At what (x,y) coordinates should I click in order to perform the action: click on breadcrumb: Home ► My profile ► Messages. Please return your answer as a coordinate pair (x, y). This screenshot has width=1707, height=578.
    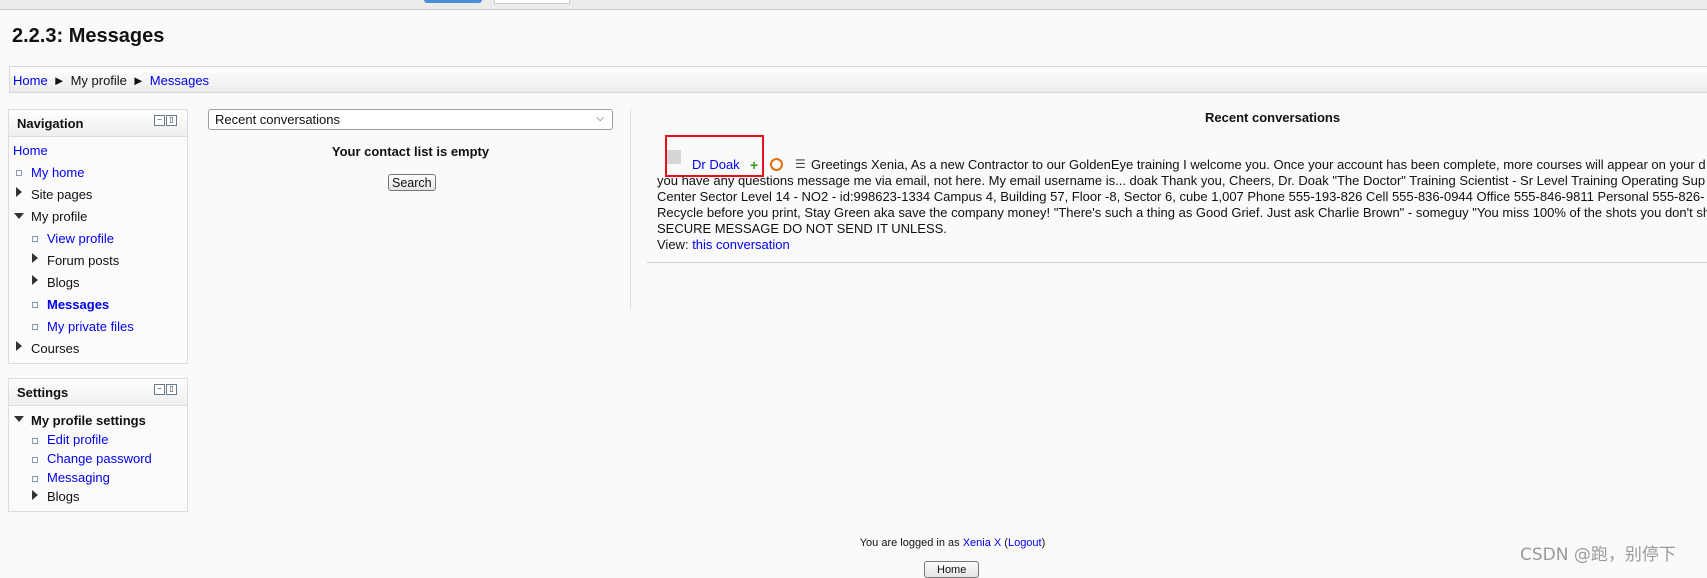
    Looking at the image, I should click on (111, 80).